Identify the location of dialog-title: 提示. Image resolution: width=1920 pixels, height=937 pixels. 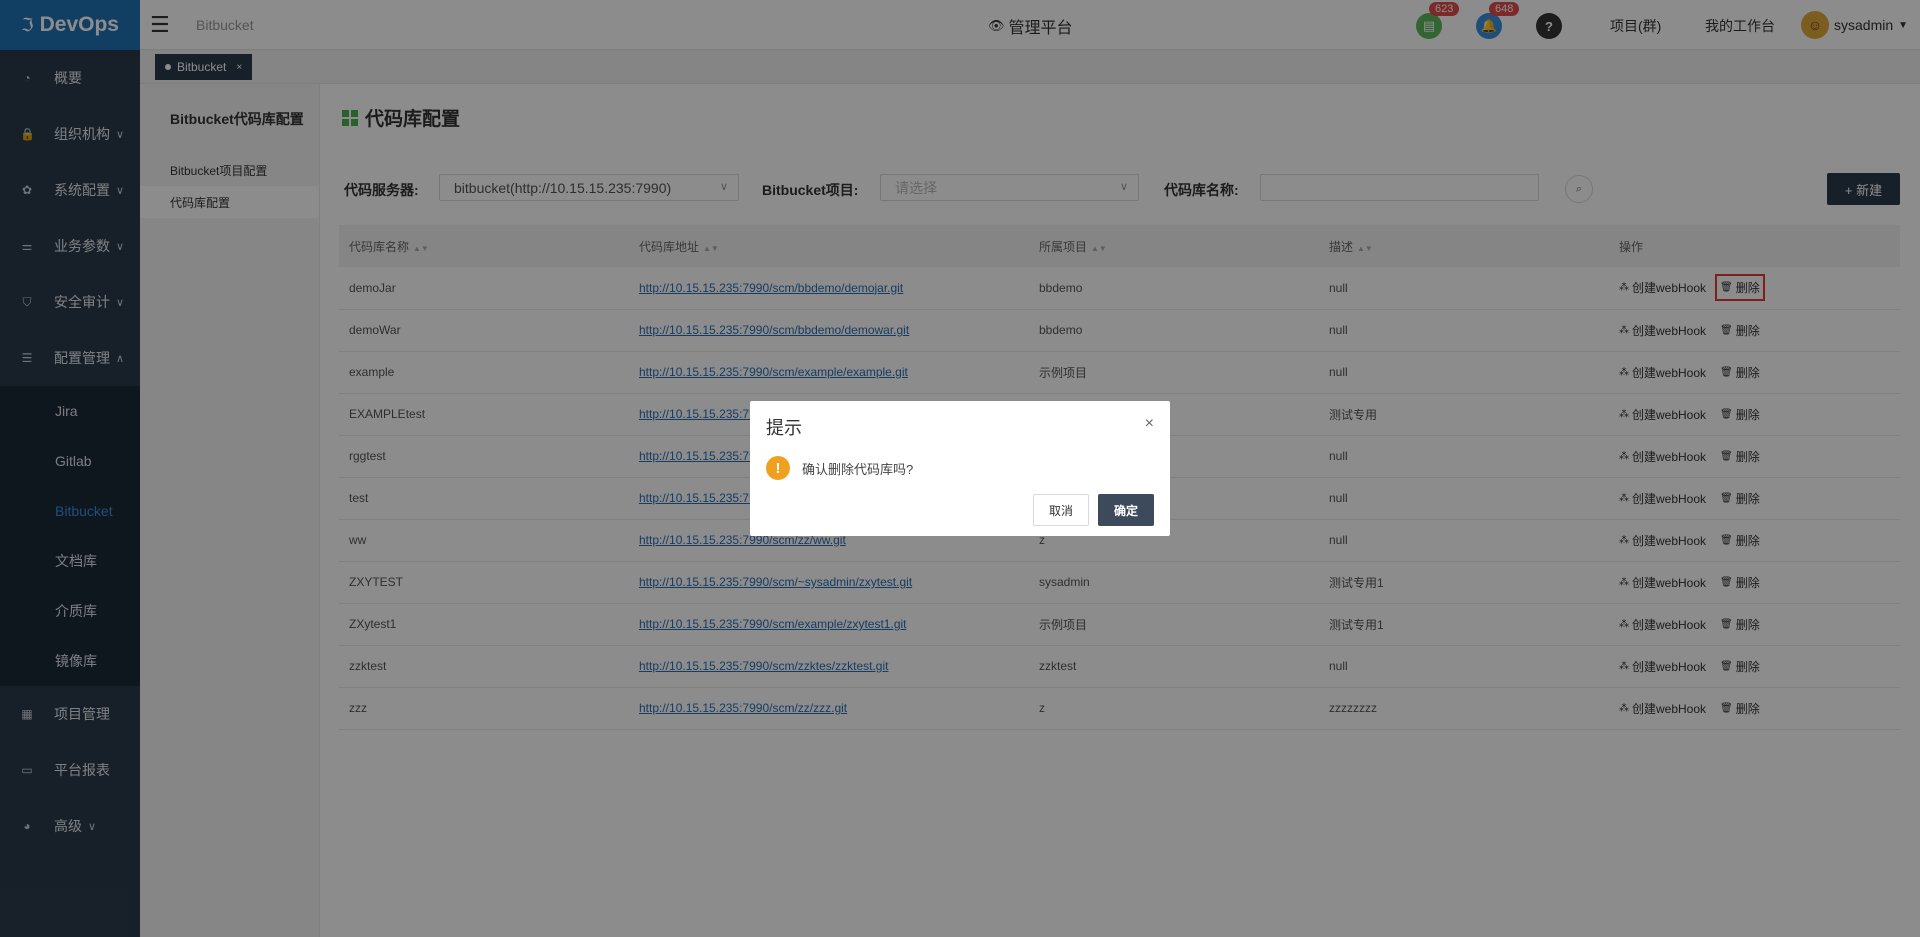
(784, 428).